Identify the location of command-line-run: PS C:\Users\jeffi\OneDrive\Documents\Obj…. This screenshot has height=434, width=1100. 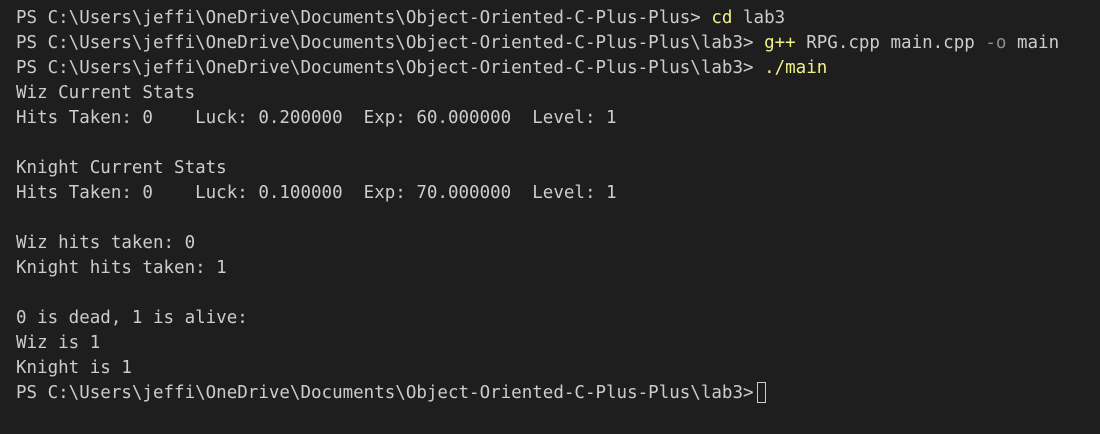
(558, 68).